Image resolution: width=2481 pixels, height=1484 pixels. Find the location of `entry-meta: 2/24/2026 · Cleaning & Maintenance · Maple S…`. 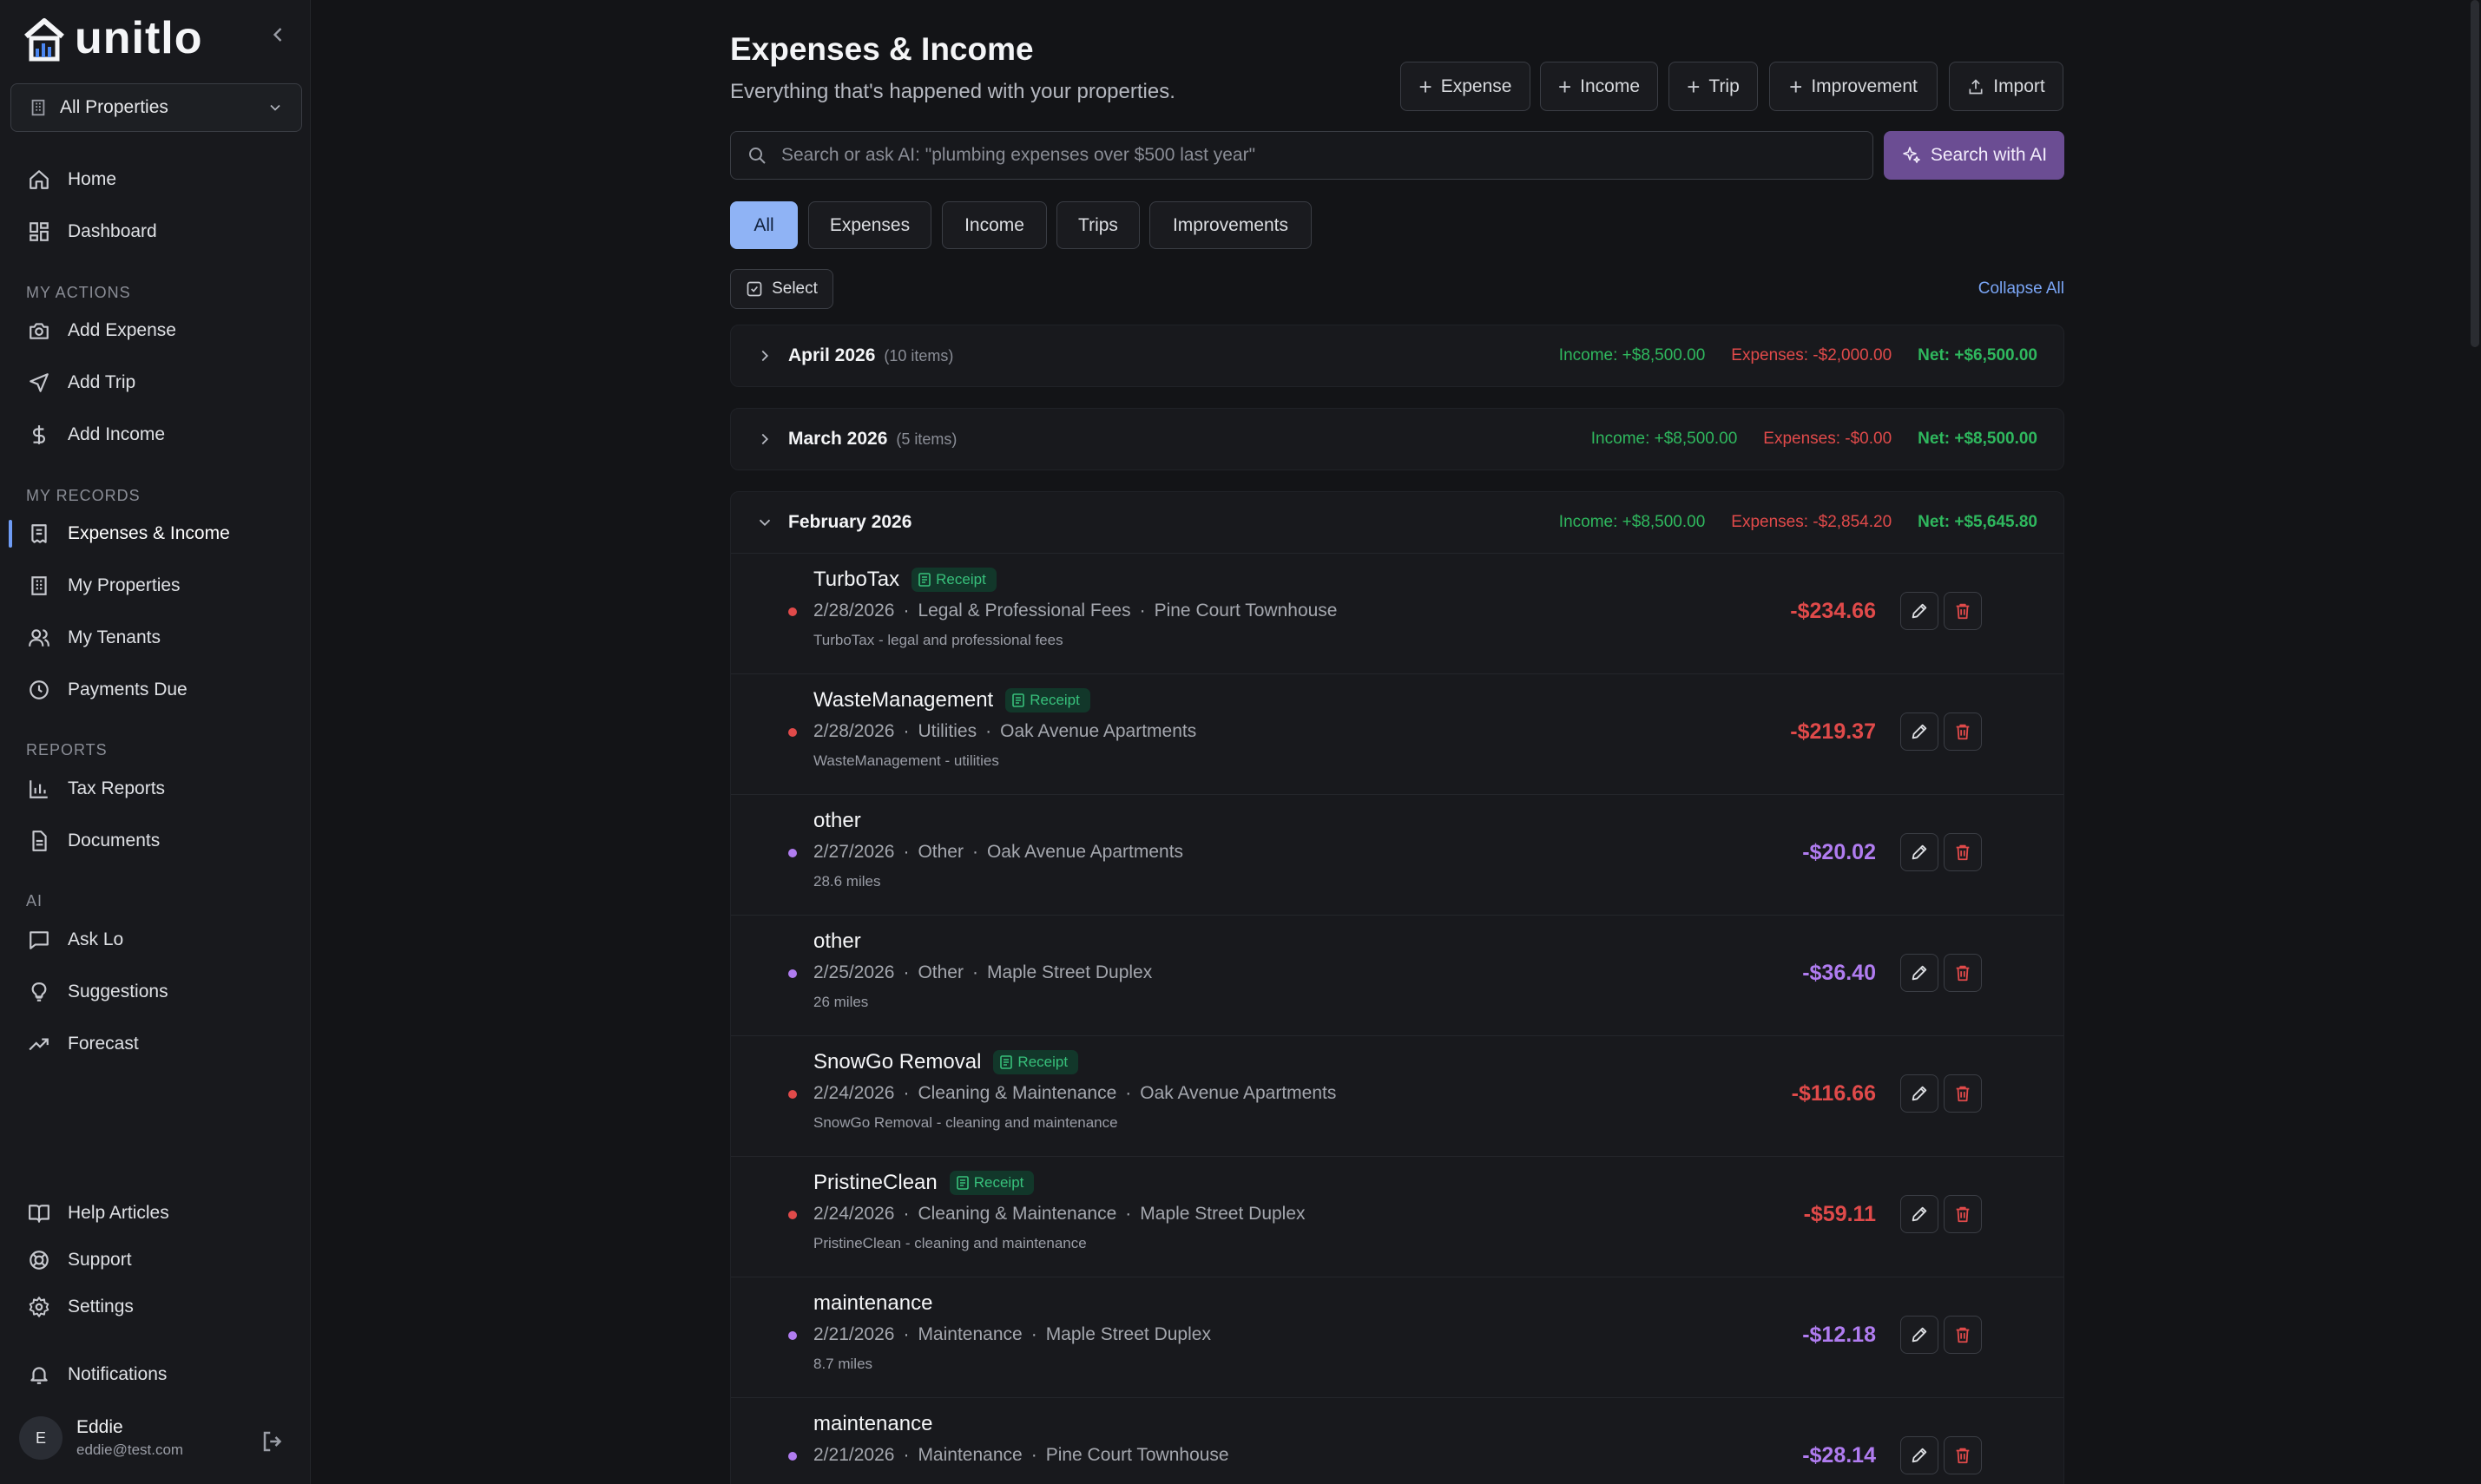

entry-meta: 2/24/2026 · Cleaning & Maintenance · Maple S… is located at coordinates (1059, 1214).